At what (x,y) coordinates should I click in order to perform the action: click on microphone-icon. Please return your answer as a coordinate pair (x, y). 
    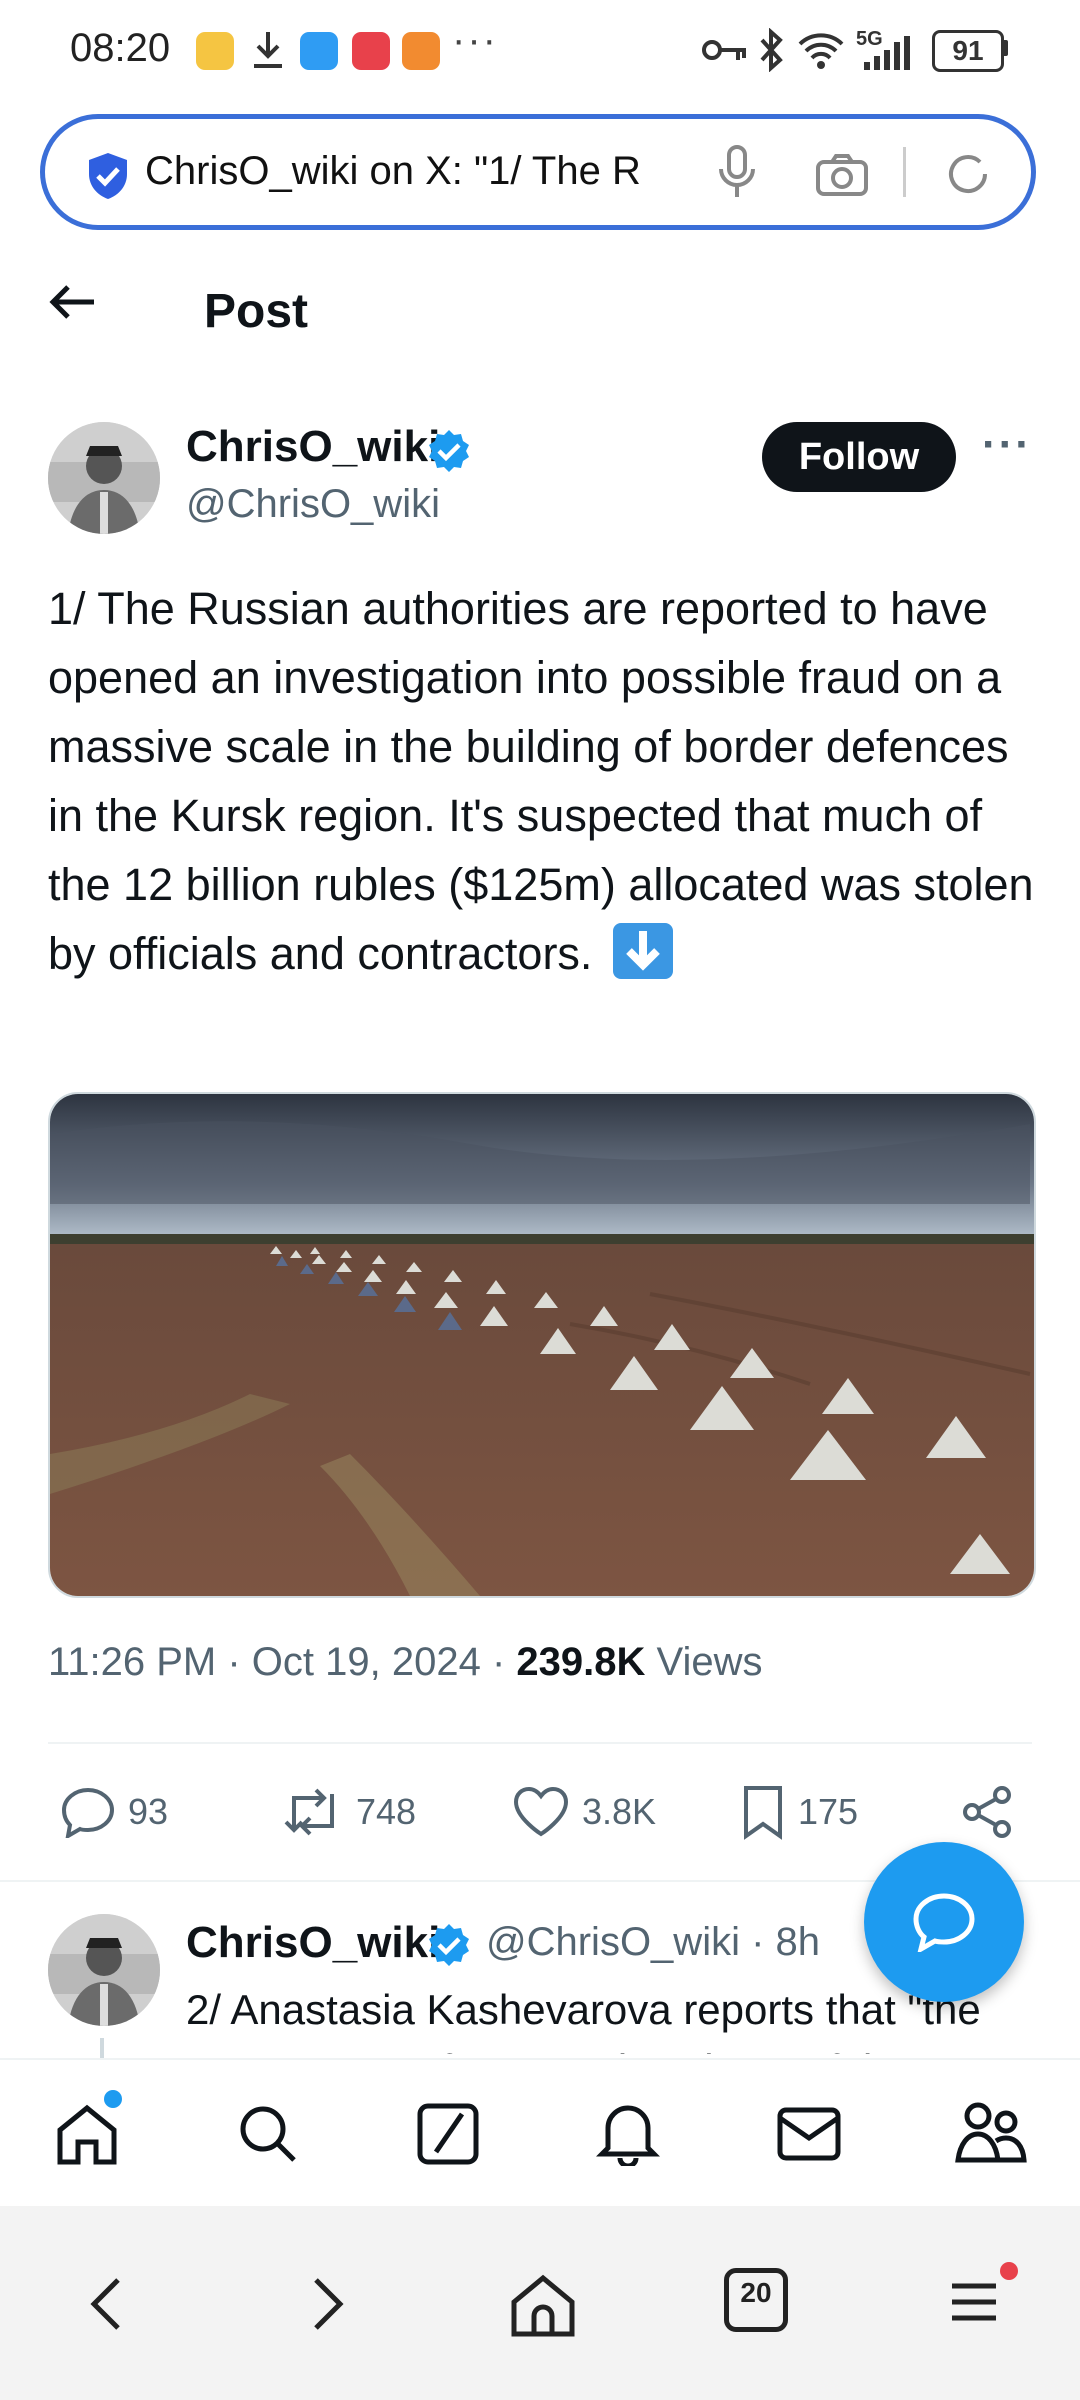
    Looking at the image, I should click on (737, 175).